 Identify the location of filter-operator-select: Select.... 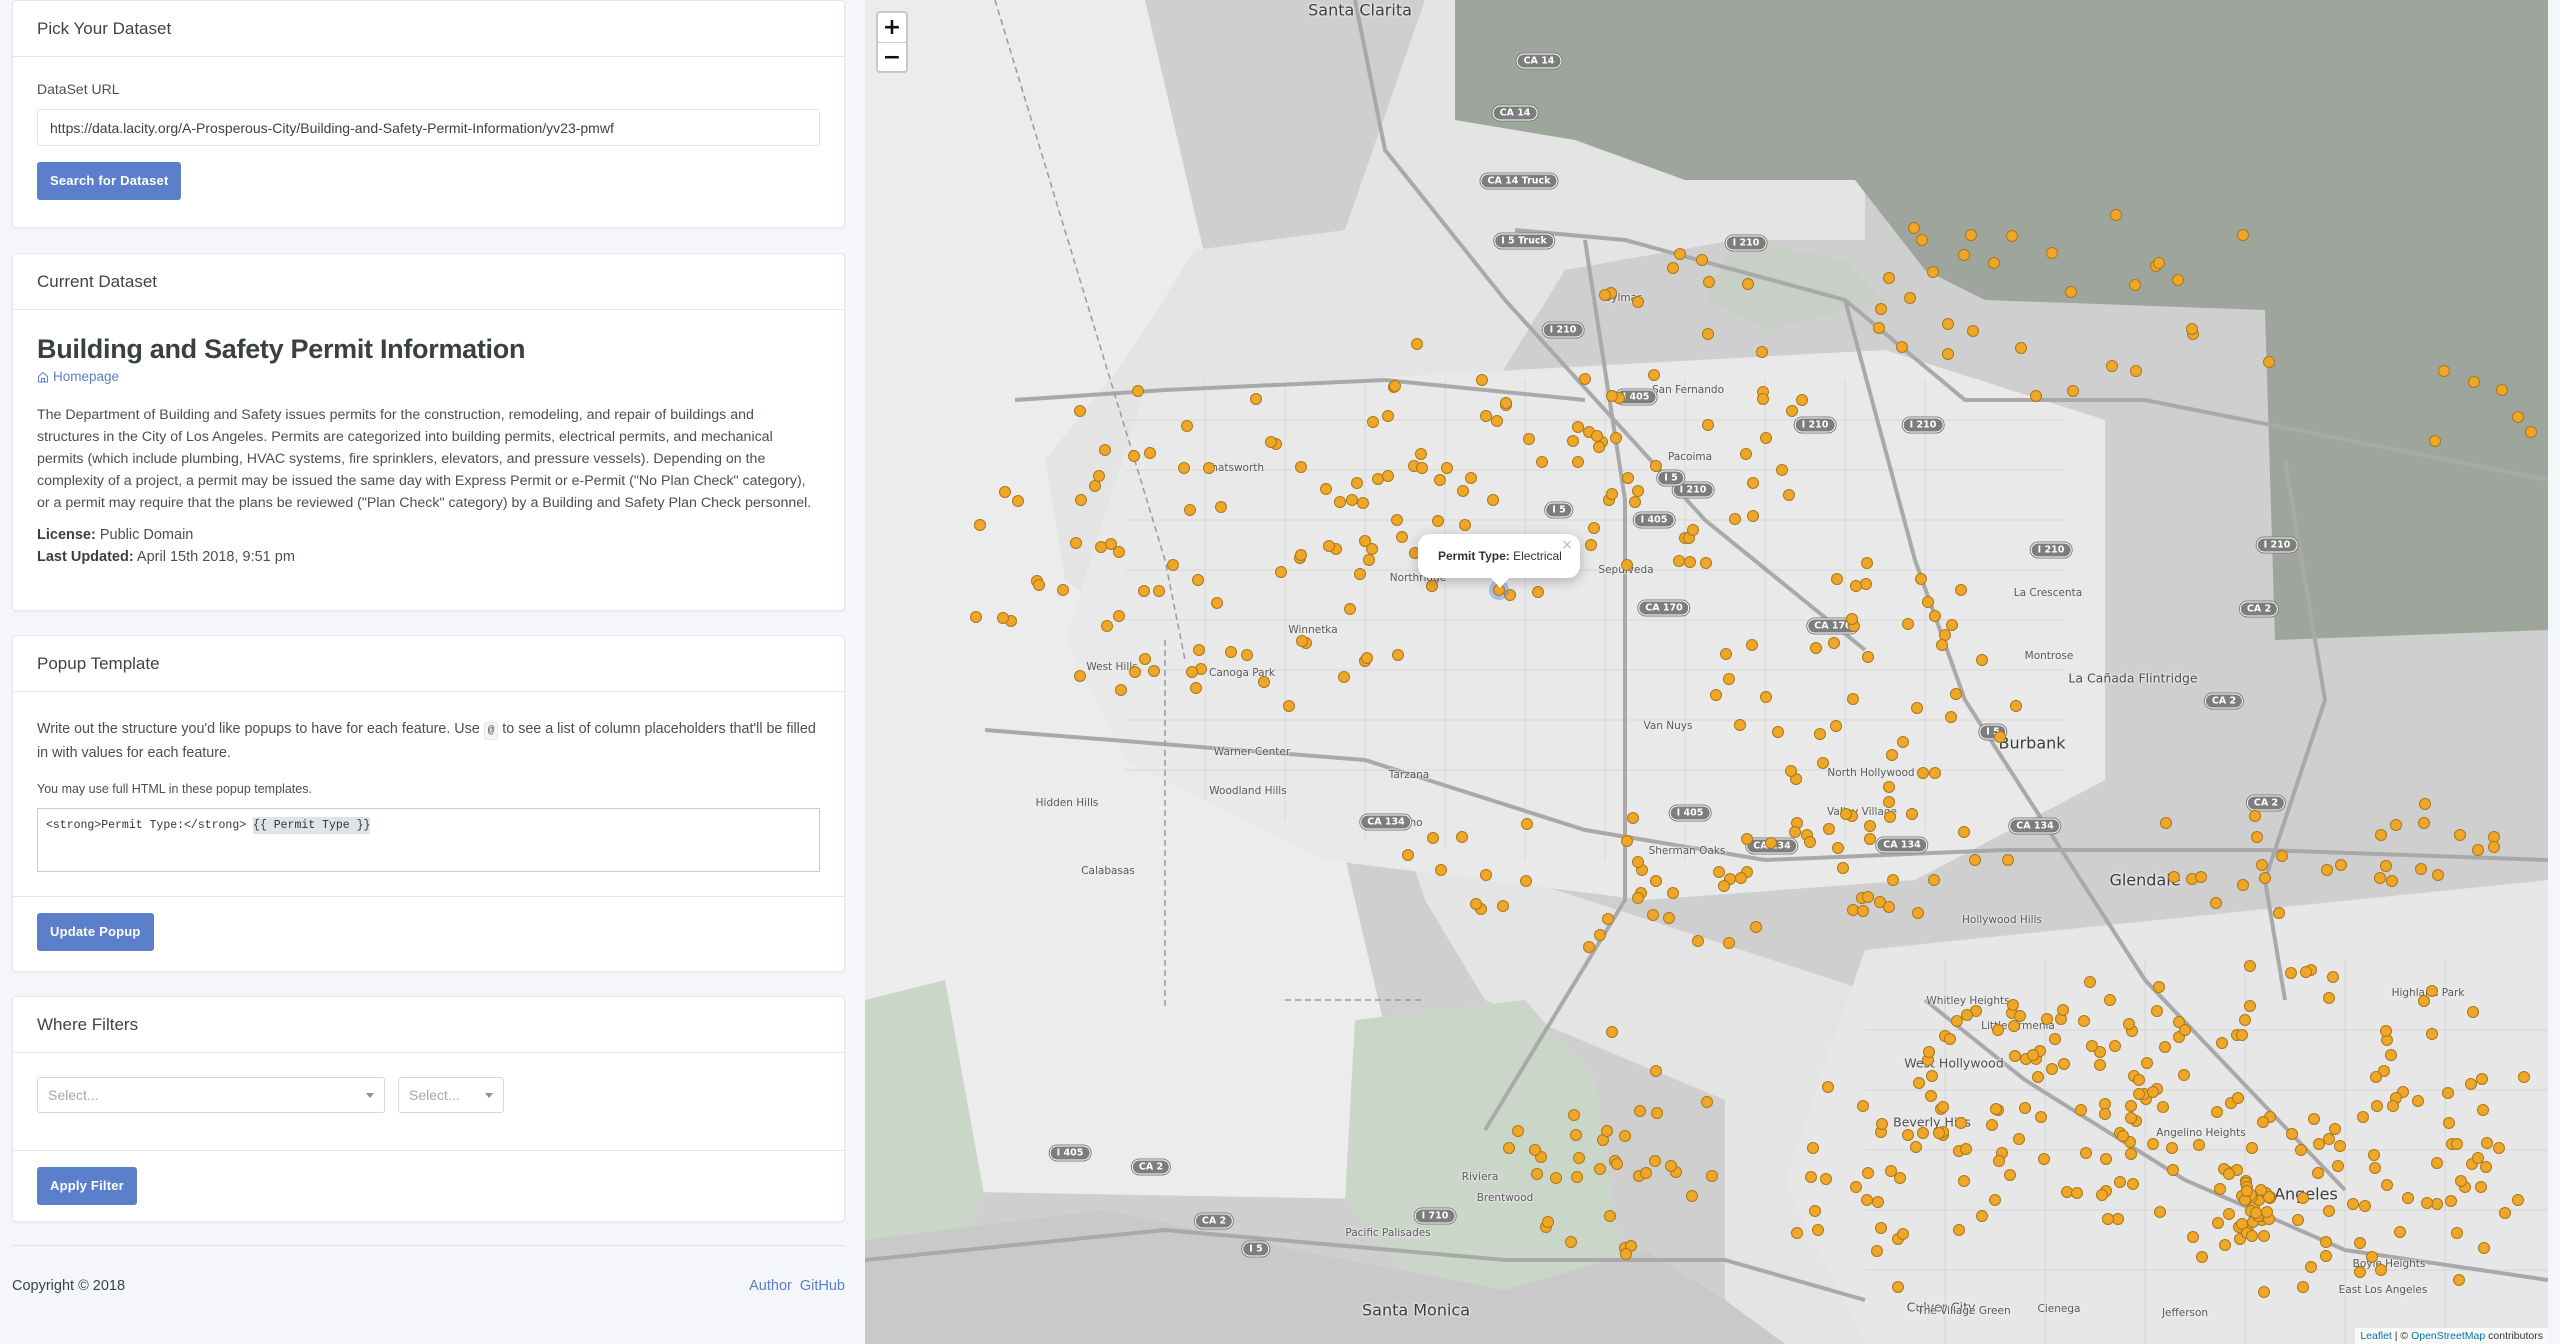
(451, 1095).